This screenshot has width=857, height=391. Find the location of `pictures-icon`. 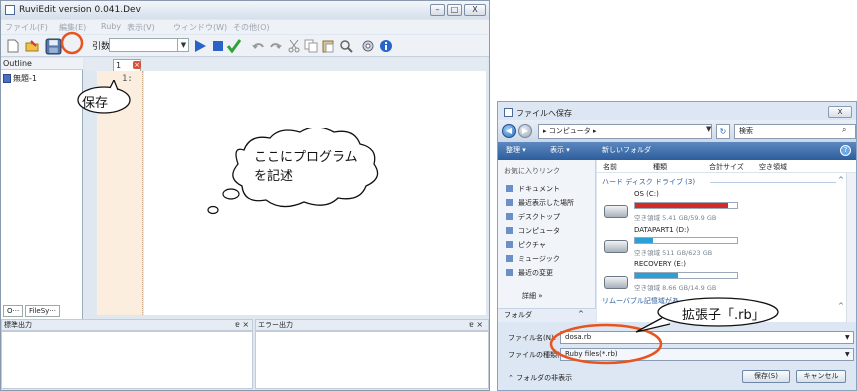

pictures-icon is located at coordinates (509, 244).